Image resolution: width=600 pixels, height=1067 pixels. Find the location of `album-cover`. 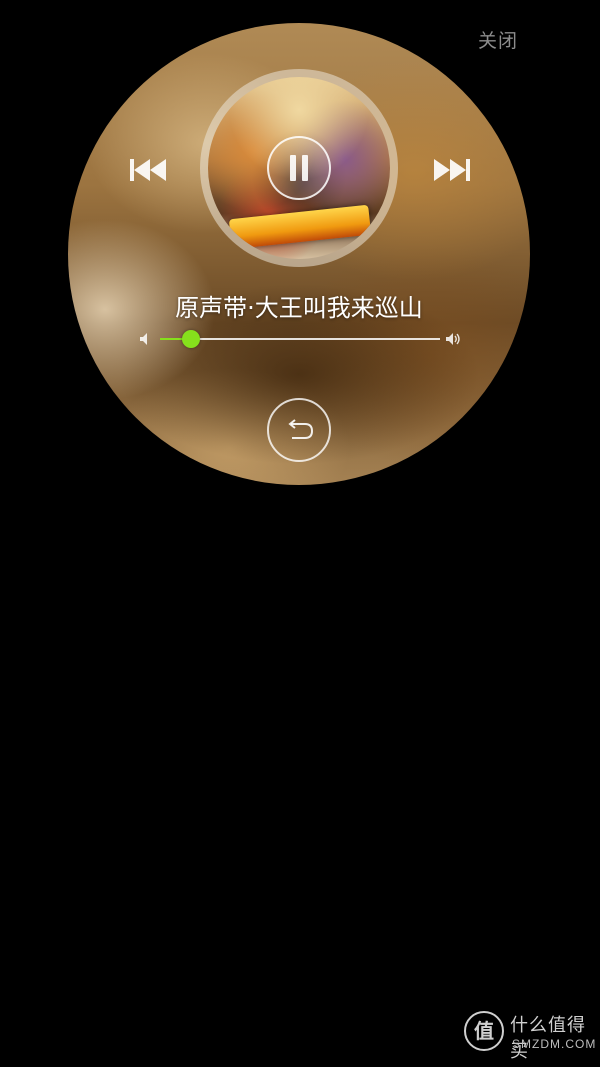

album-cover is located at coordinates (299, 168).